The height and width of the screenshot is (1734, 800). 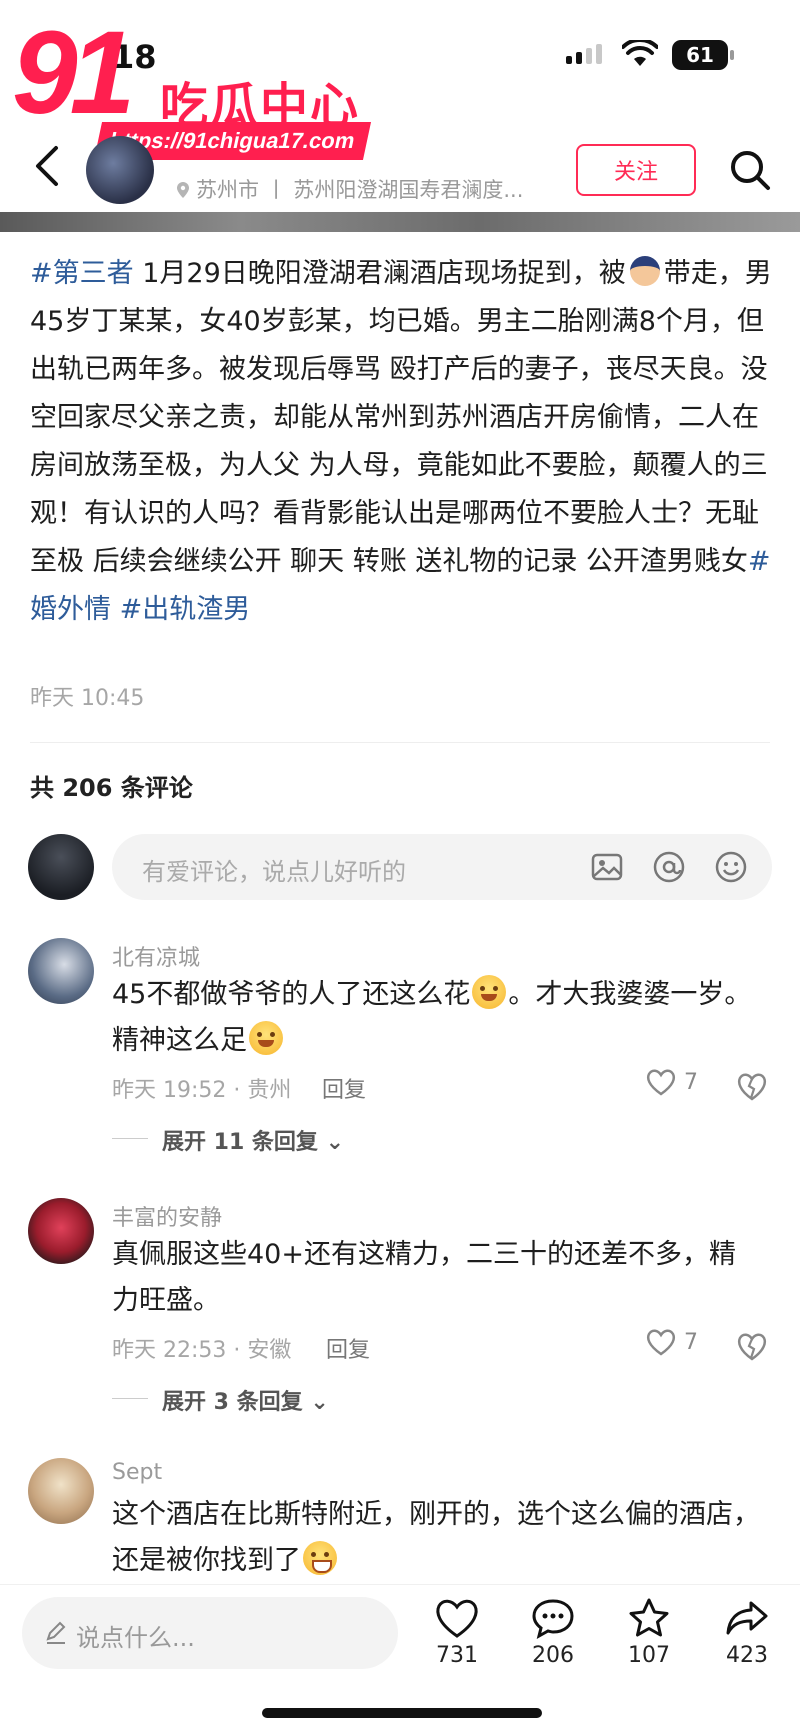 What do you see at coordinates (156, 956) in the screenshot?
I see `commenter-name: 北有凉城` at bounding box center [156, 956].